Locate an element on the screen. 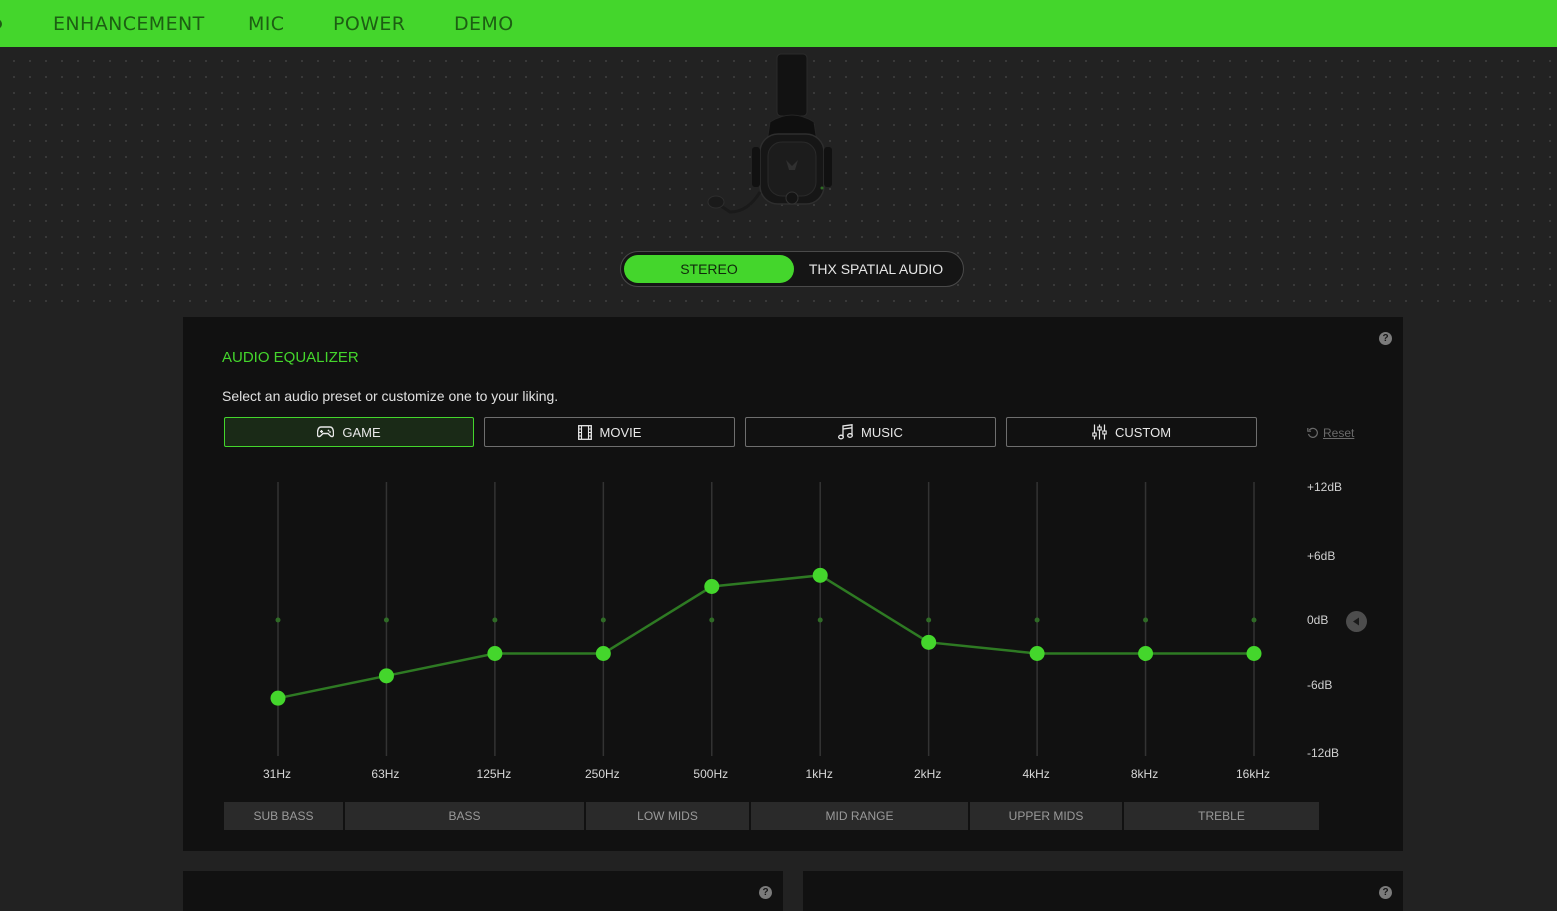 The width and height of the screenshot is (1557, 911). triangle-left-icon is located at coordinates (1356, 621).